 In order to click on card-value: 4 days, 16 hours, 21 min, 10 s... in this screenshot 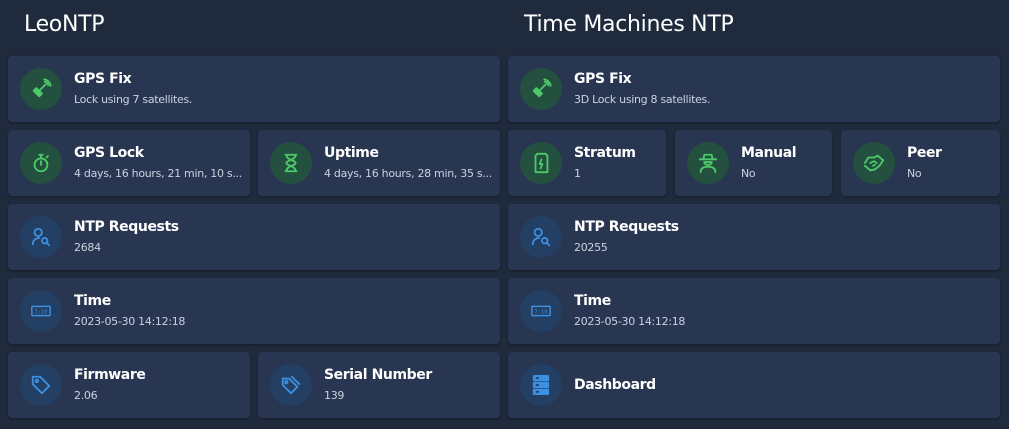, I will do `click(158, 173)`.